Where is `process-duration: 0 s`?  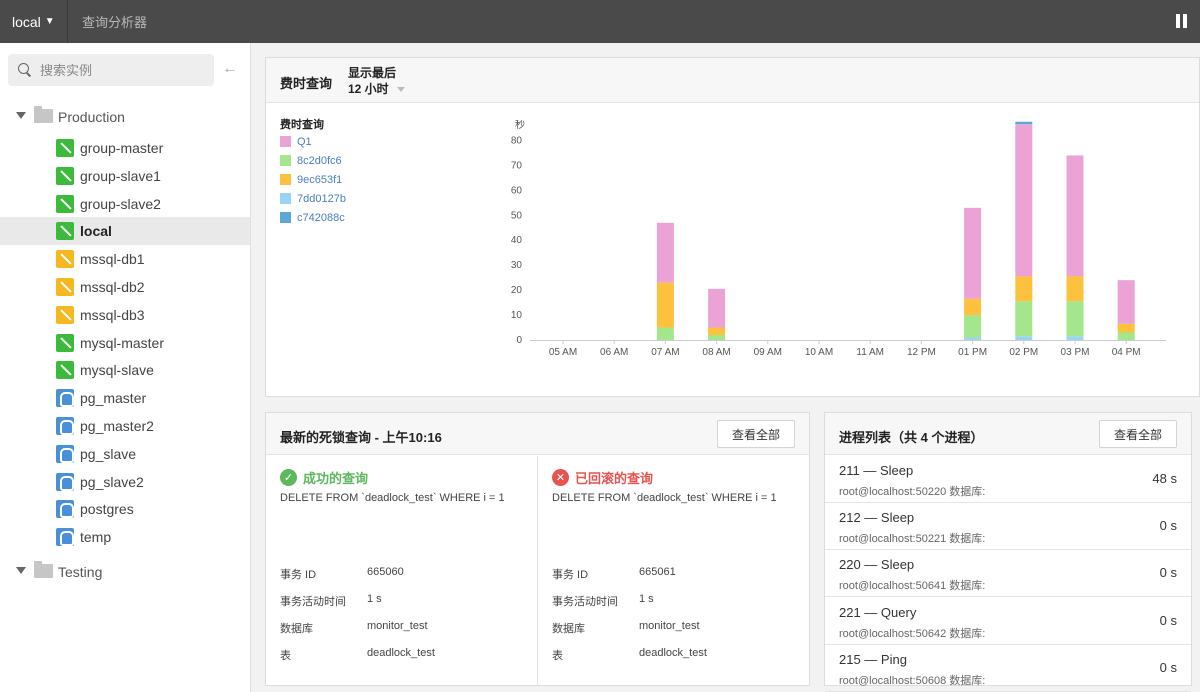
process-duration: 0 s is located at coordinates (1168, 620).